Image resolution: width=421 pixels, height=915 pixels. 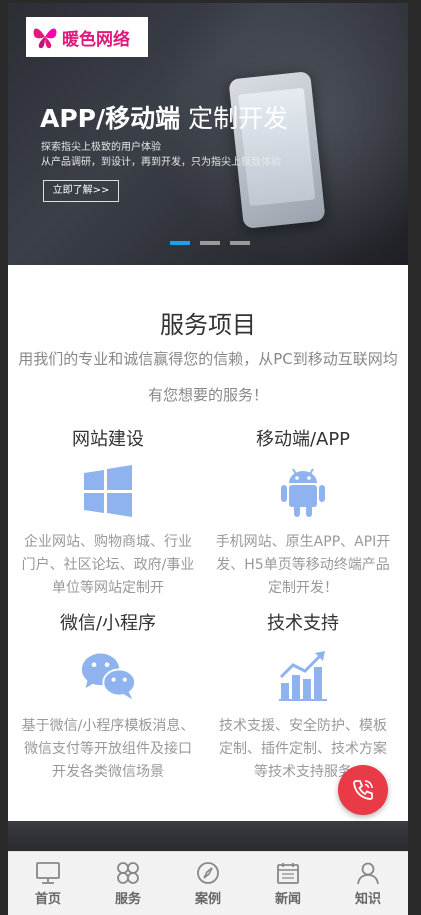 What do you see at coordinates (208, 836) in the screenshot?
I see `next-section-preview` at bounding box center [208, 836].